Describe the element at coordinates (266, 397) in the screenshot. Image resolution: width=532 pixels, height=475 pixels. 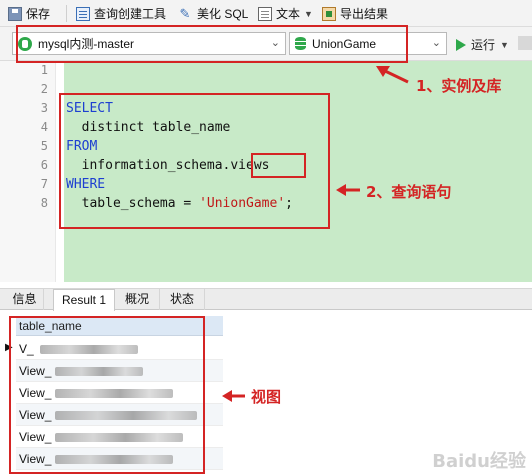
I see `annotation-views: 视图` at that location.